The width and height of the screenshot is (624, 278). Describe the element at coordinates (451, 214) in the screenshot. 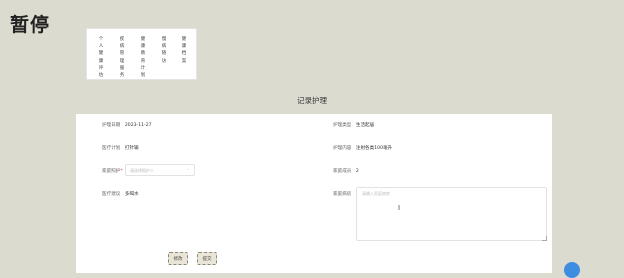

I see `remarks-textarea: 请输入家庭病房` at that location.